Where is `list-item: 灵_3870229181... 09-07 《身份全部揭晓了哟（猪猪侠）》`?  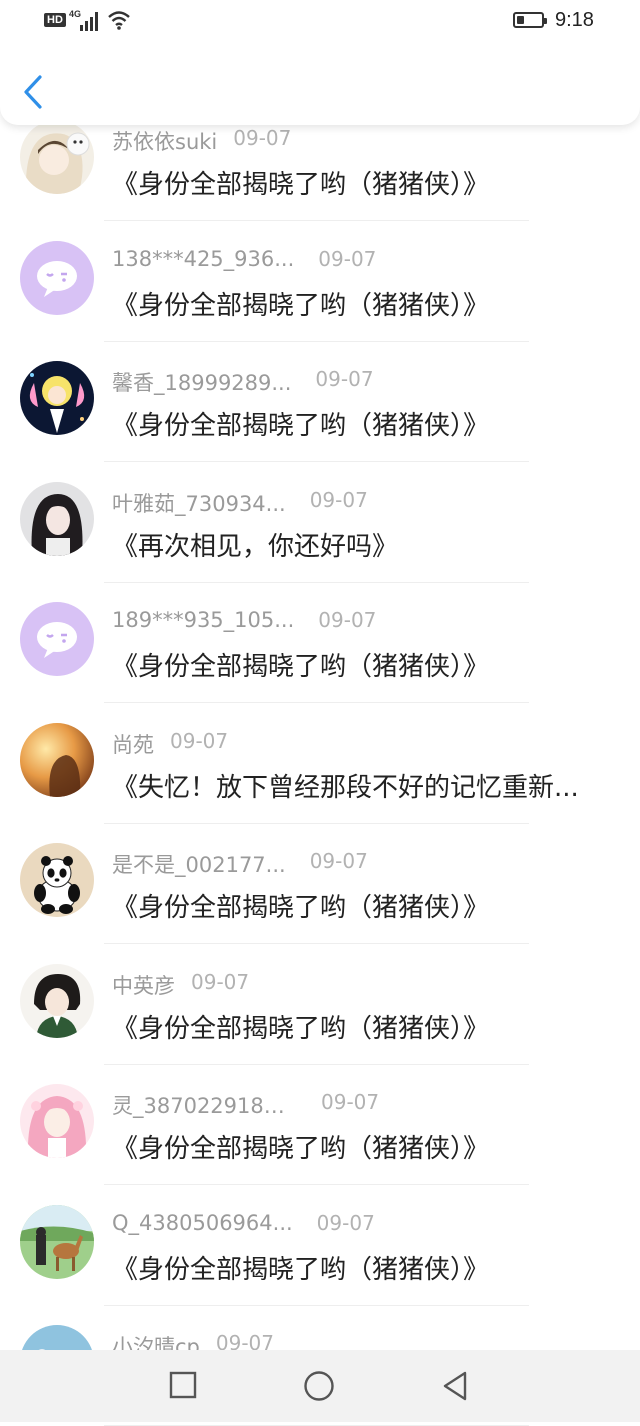 list-item: 灵_3870229181... 09-07 《身份全部揭晓了哟（猪猪侠）》 is located at coordinates (320, 1124).